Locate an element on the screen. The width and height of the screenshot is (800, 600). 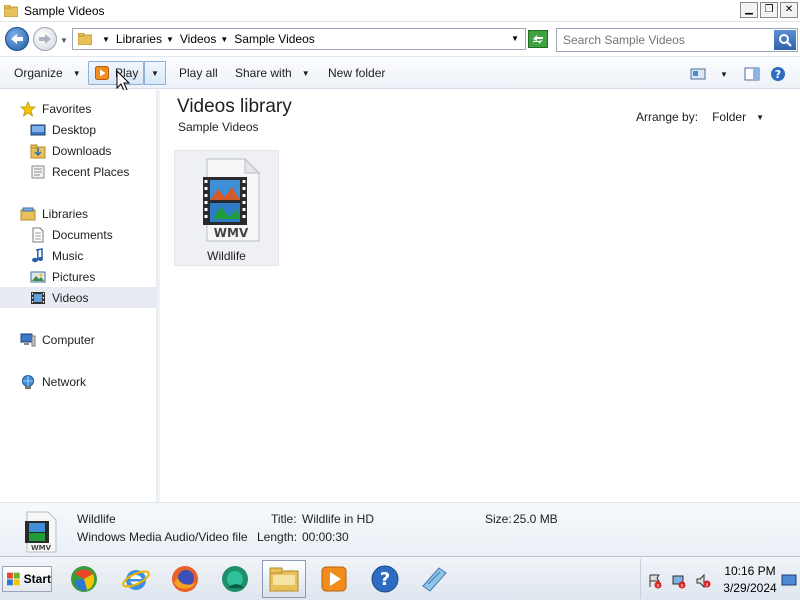
search-button is located at coordinates (785, 40).